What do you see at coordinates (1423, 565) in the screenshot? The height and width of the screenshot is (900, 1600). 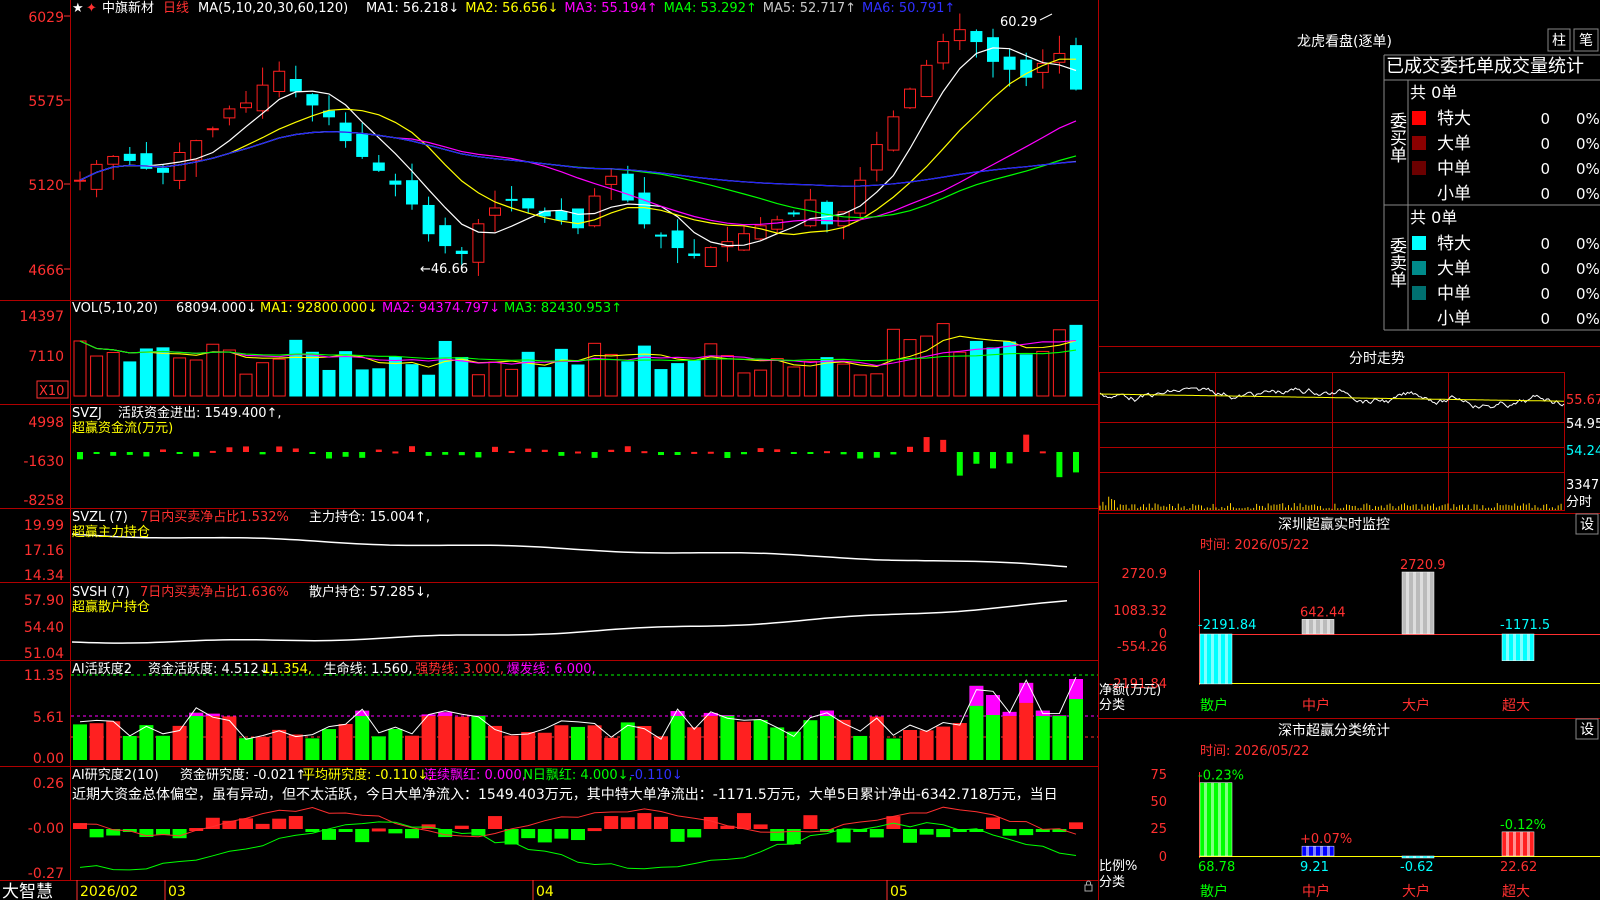 I see `bar-value-label: 2720.9` at bounding box center [1423, 565].